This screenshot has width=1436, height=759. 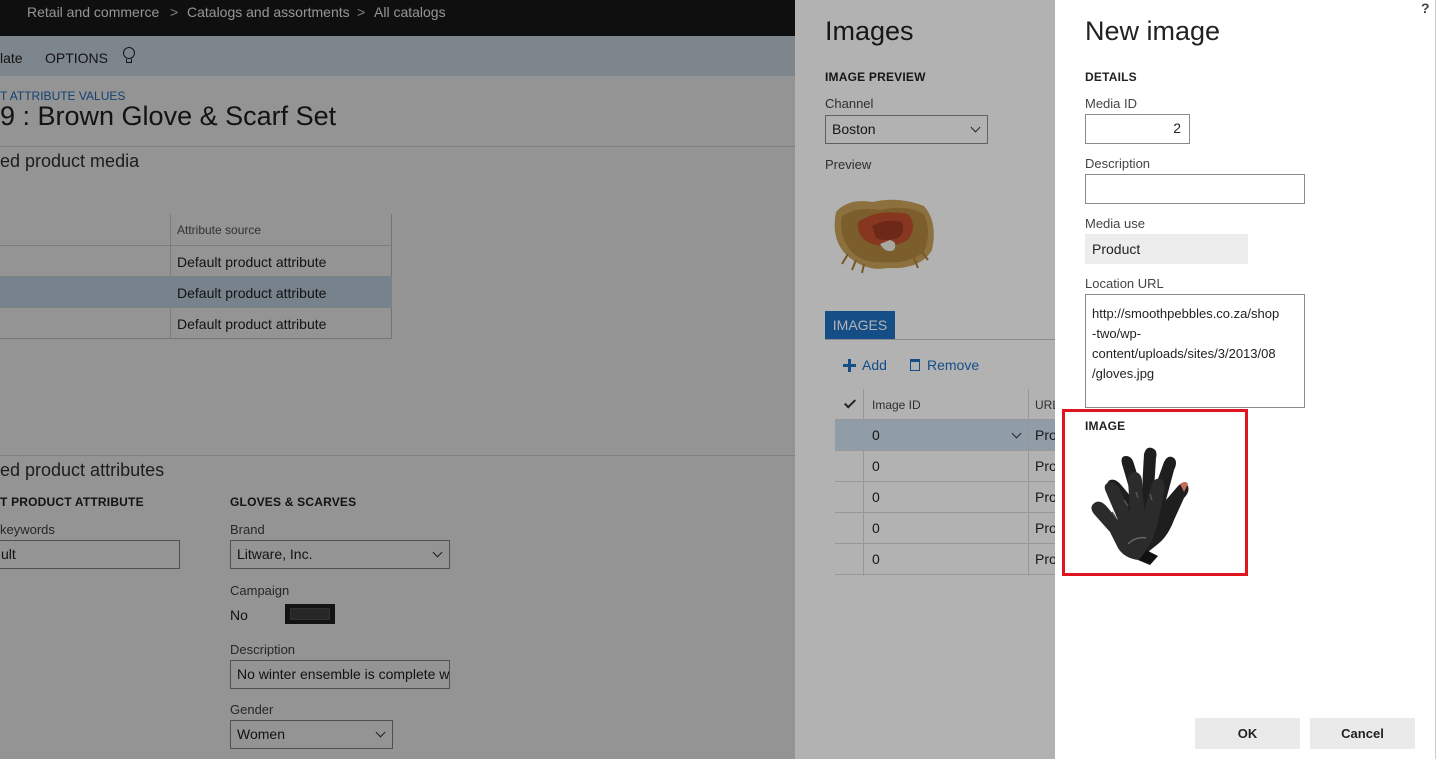 I want to click on media-id-input: 2, so click(x=1137, y=129).